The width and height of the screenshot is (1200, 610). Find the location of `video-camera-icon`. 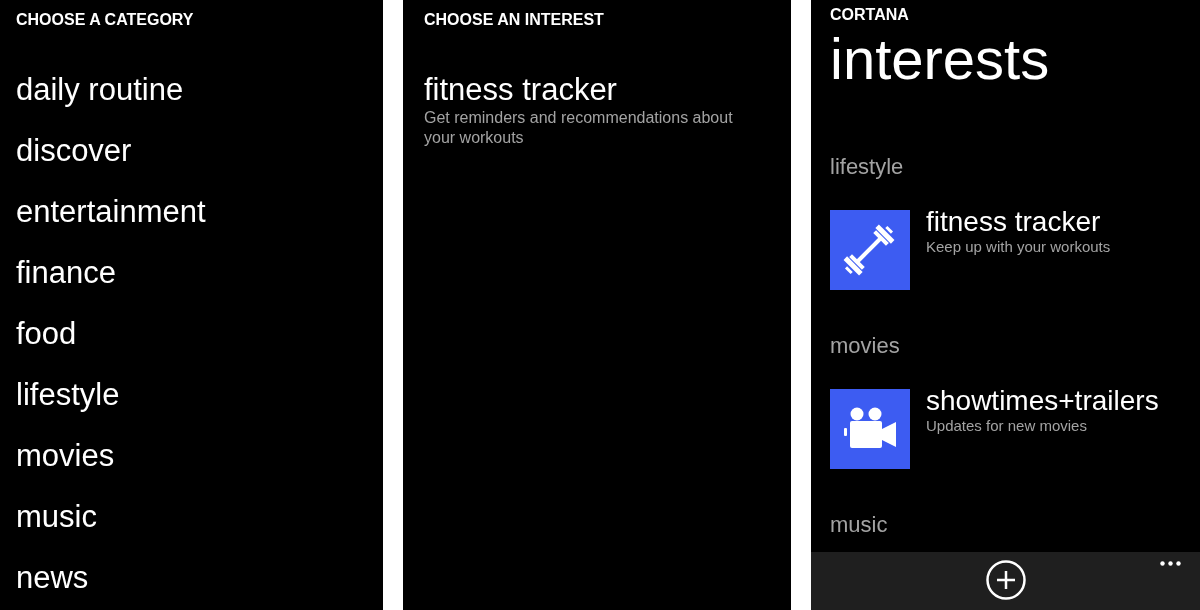

video-camera-icon is located at coordinates (870, 429).